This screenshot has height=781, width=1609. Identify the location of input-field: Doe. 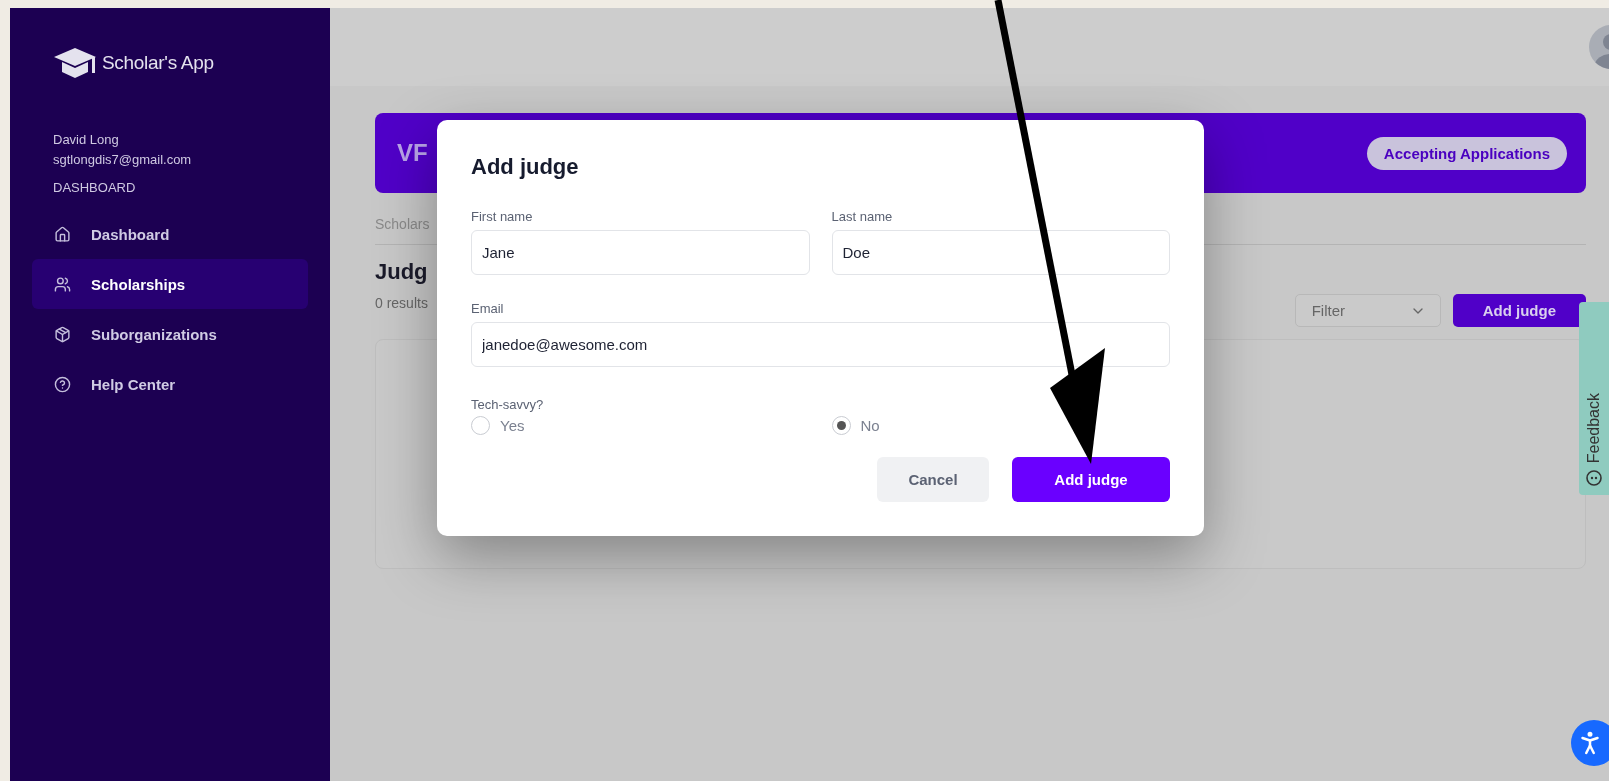
(1000, 252).